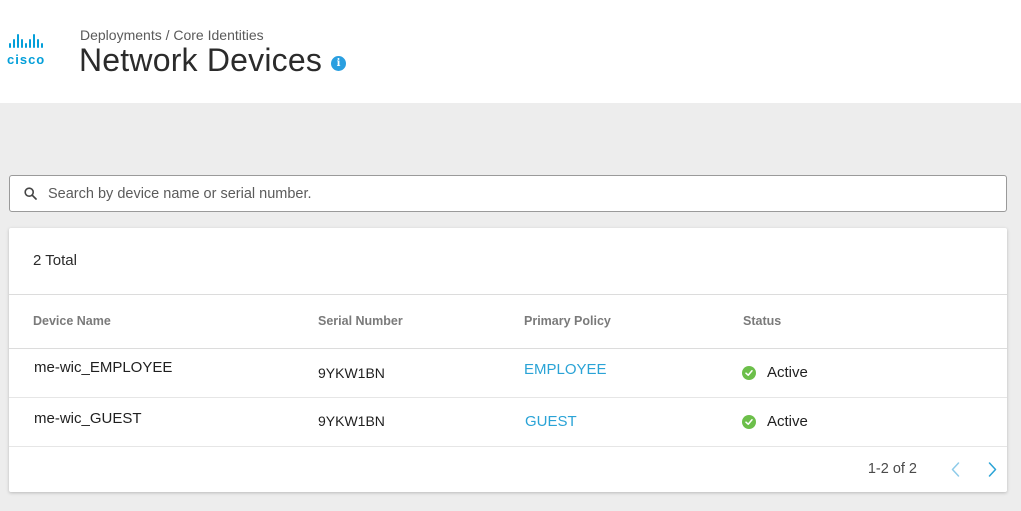 The height and width of the screenshot is (511, 1021). What do you see at coordinates (172, 35) in the screenshot?
I see `breadcrumb: Deployments / Core Identities` at bounding box center [172, 35].